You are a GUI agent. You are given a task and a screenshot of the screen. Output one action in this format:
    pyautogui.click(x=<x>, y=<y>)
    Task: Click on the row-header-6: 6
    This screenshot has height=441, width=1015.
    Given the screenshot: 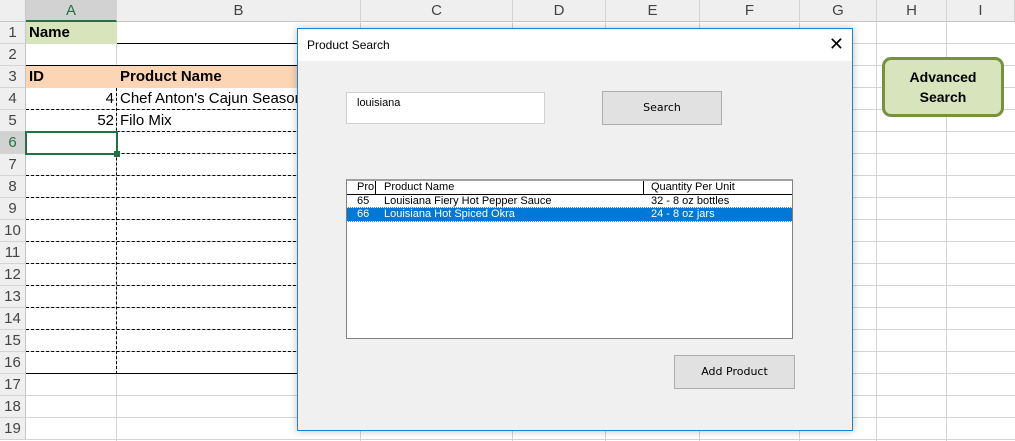 What is the action you would take?
    pyautogui.click(x=13, y=143)
    